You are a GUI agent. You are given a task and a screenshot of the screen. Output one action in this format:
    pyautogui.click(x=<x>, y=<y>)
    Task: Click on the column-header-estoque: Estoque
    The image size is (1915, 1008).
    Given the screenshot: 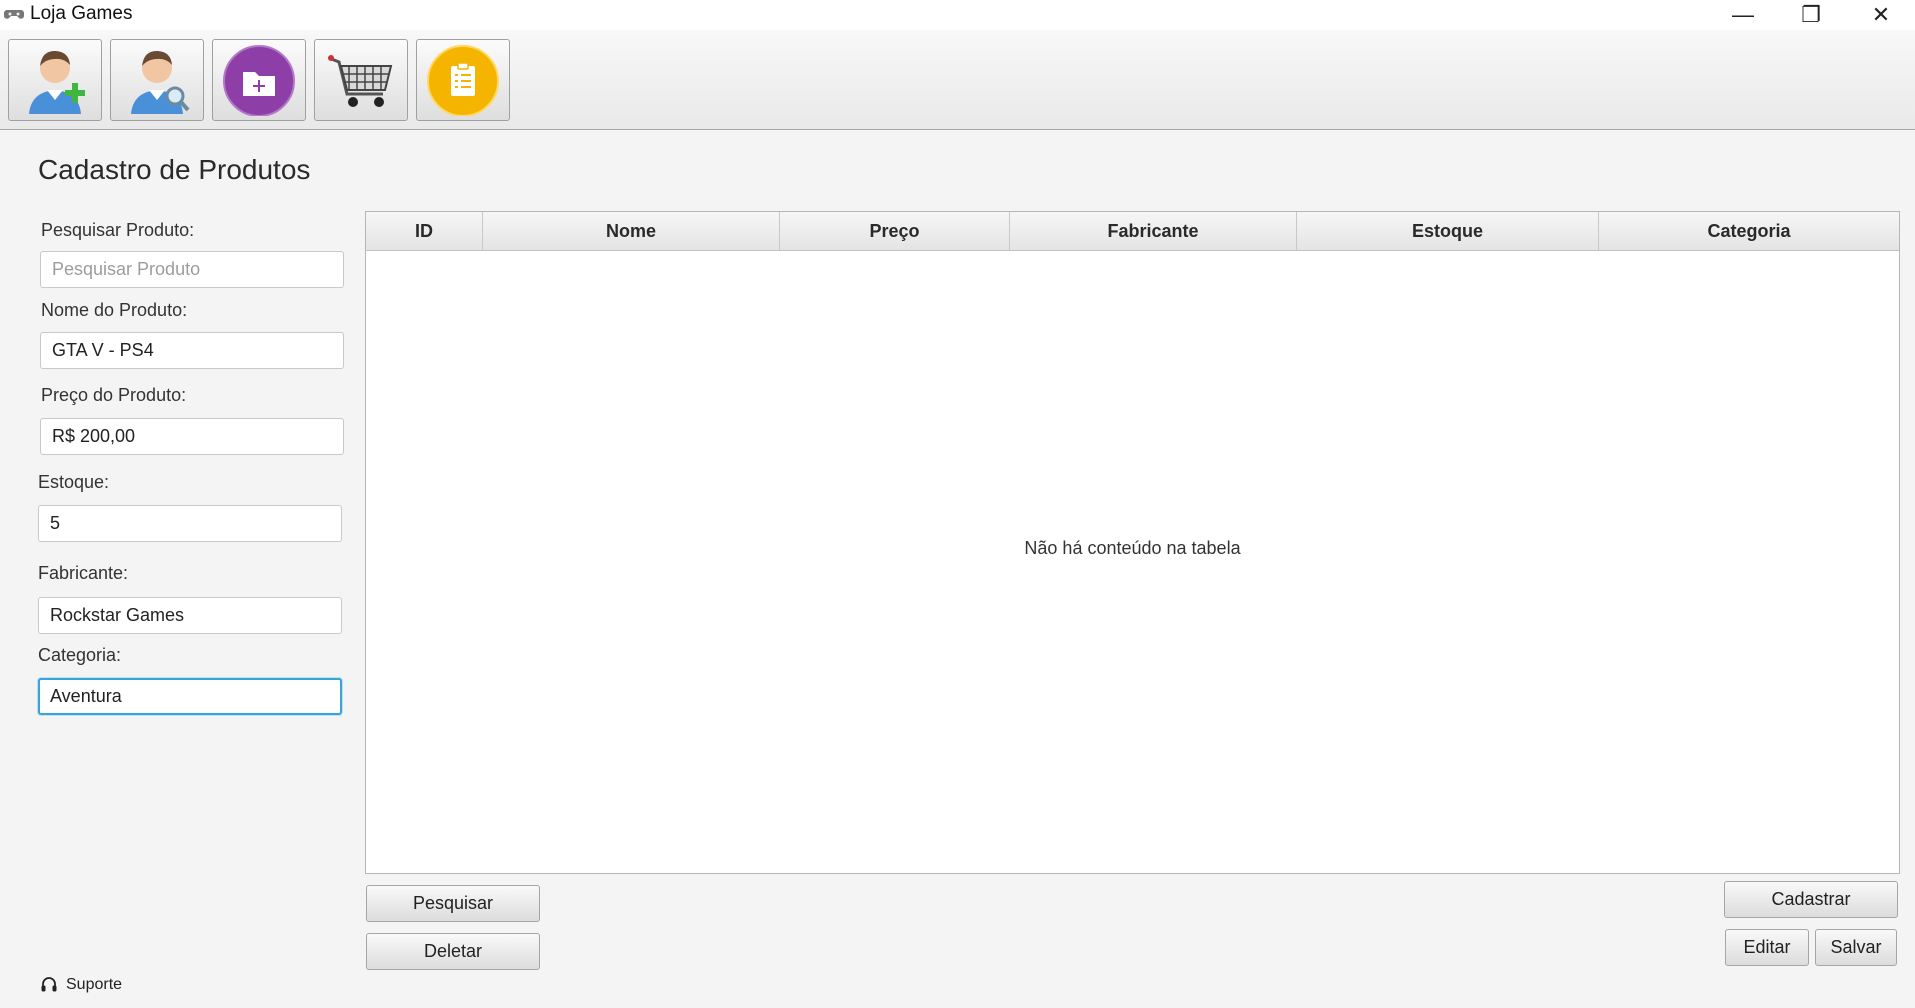 What is the action you would take?
    pyautogui.click(x=1448, y=231)
    